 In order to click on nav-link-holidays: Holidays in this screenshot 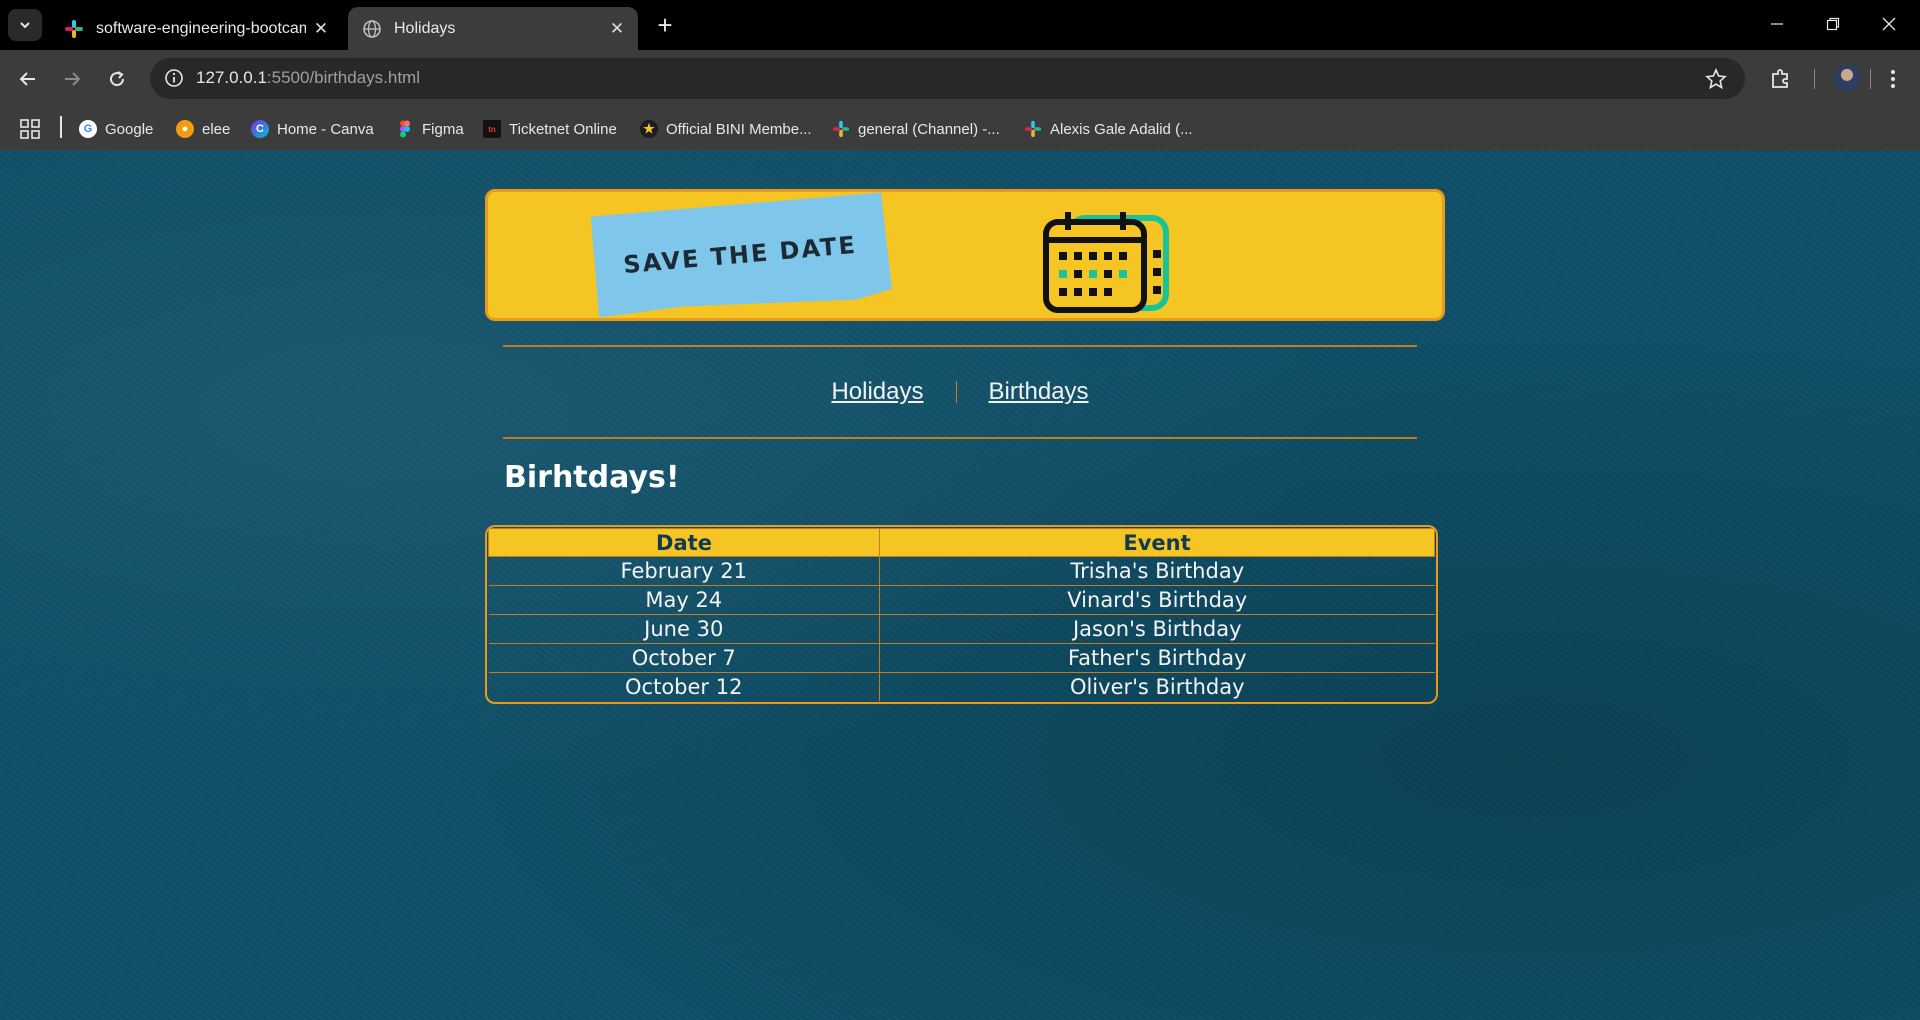, I will do `click(877, 392)`.